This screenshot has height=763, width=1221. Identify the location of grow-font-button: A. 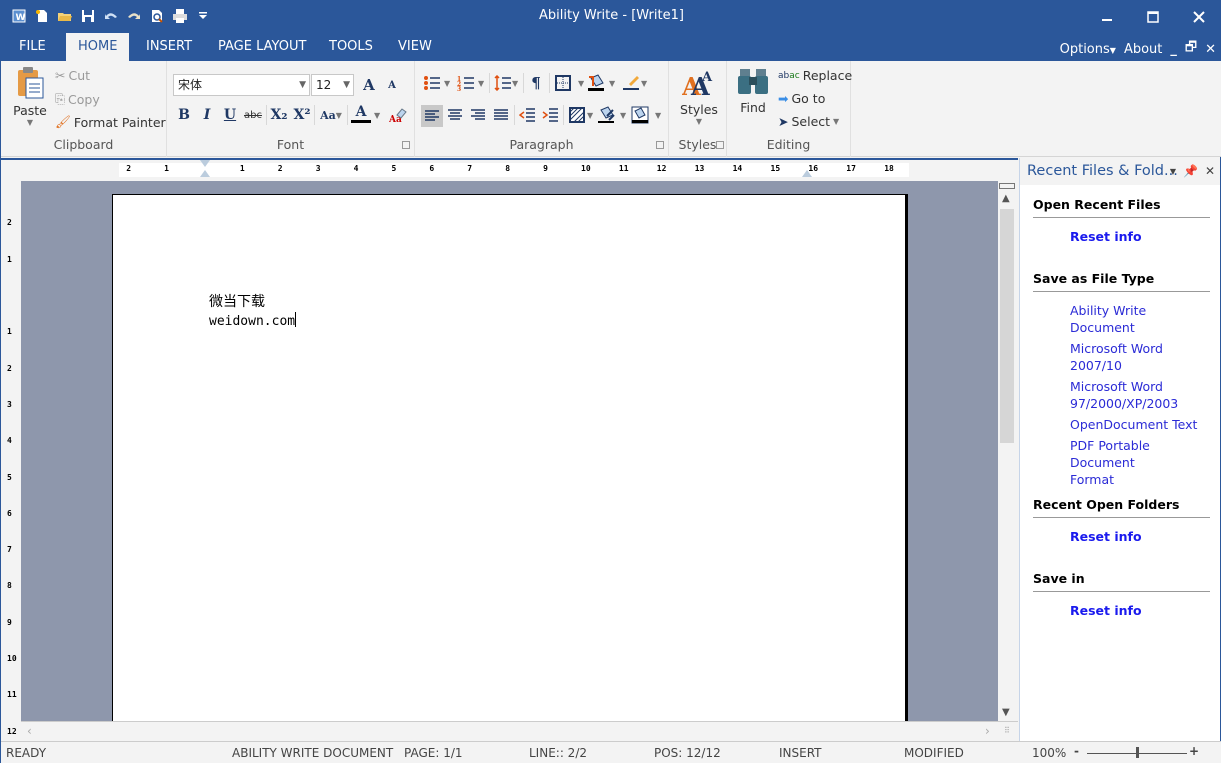
(369, 85).